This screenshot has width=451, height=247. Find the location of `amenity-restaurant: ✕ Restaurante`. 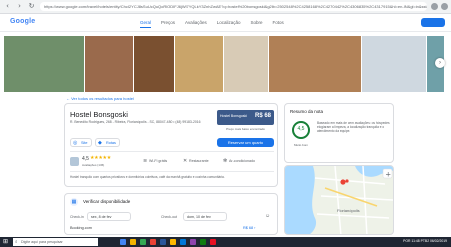

amenity-restaurant: ✕ Restaurante is located at coordinates (196, 161).